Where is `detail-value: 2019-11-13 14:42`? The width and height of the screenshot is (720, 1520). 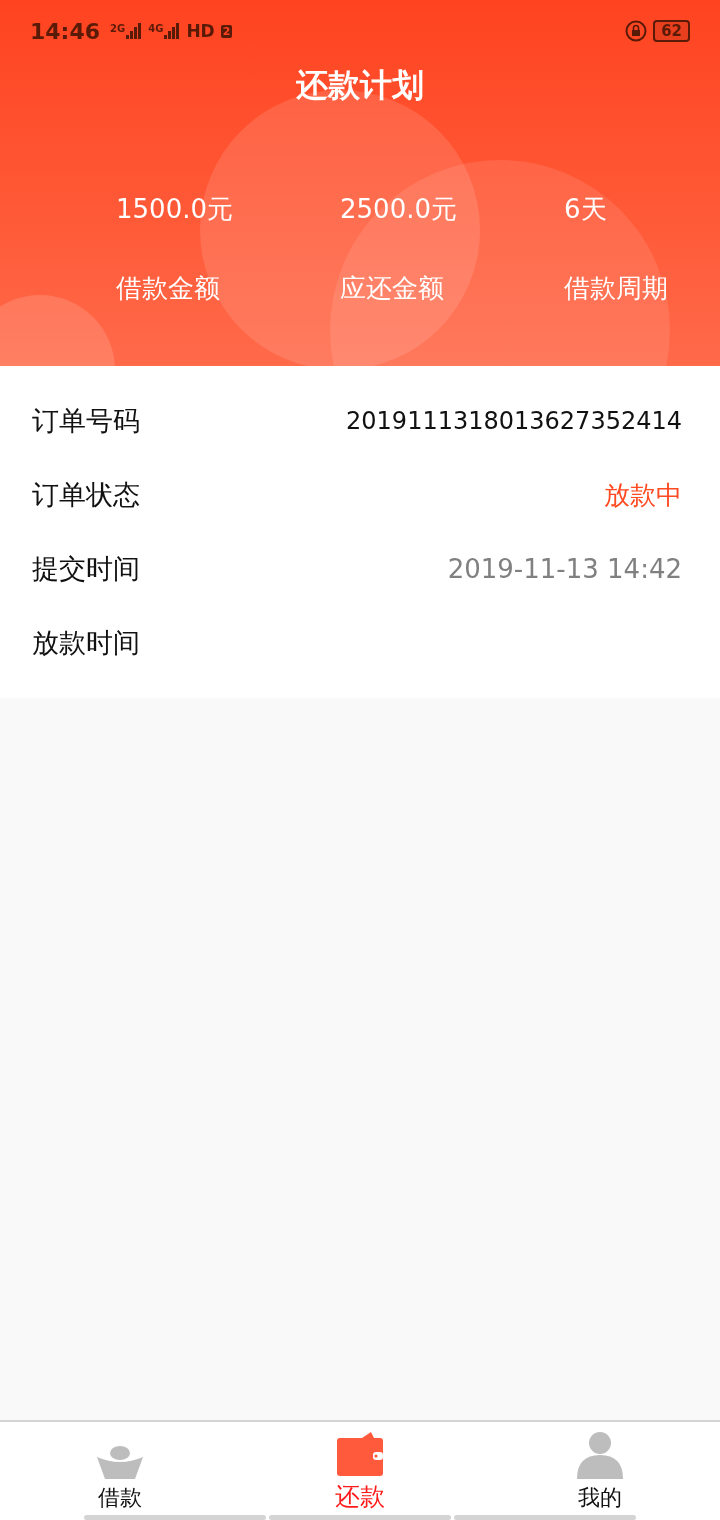 detail-value: 2019-11-13 14:42 is located at coordinates (564, 569).